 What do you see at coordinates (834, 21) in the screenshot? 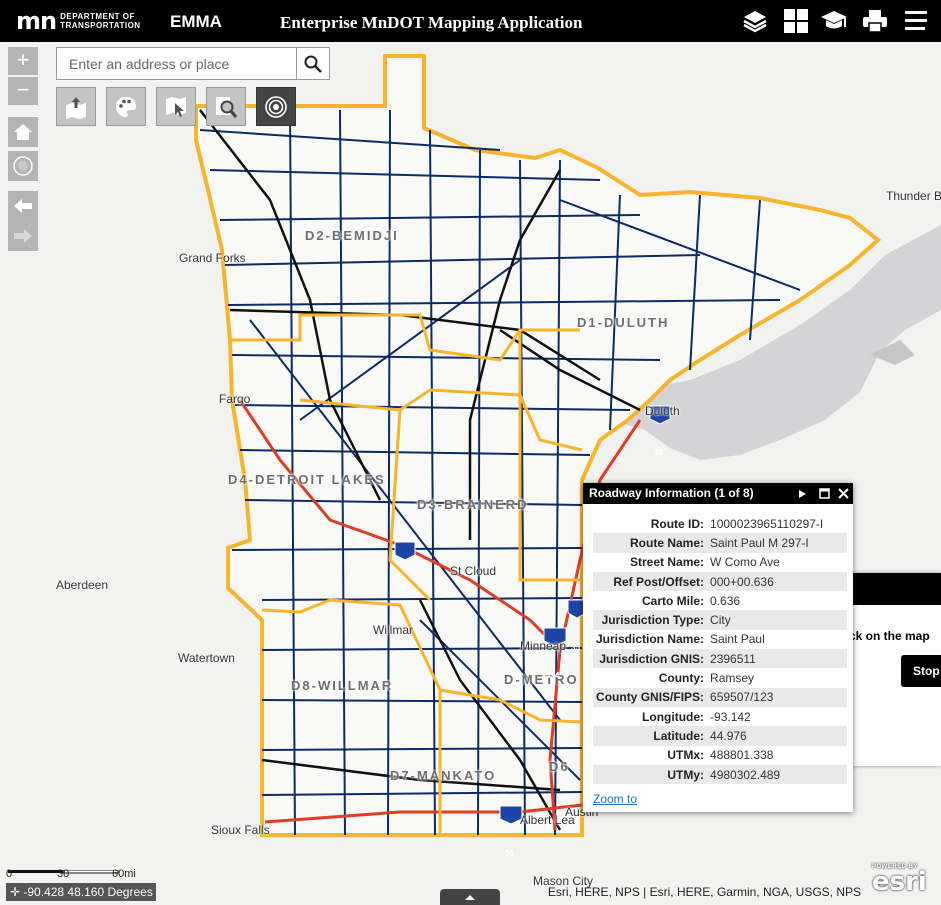
I see `graduation-cap-icon` at bounding box center [834, 21].